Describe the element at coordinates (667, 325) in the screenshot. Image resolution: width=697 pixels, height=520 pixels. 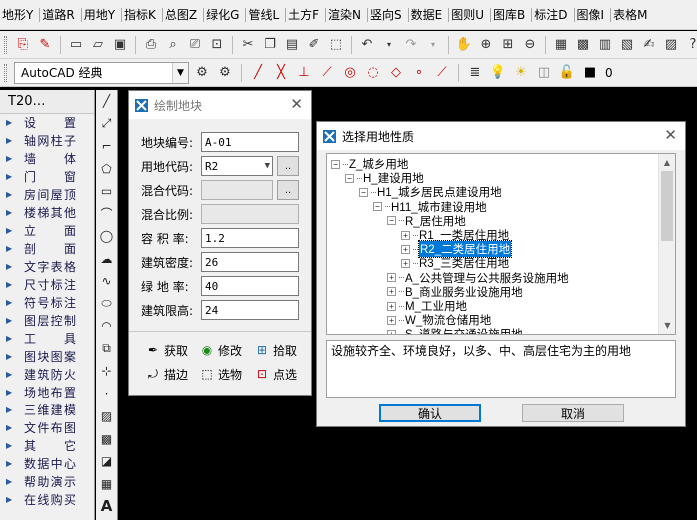
I see `scroll-down-icon: ▼` at that location.